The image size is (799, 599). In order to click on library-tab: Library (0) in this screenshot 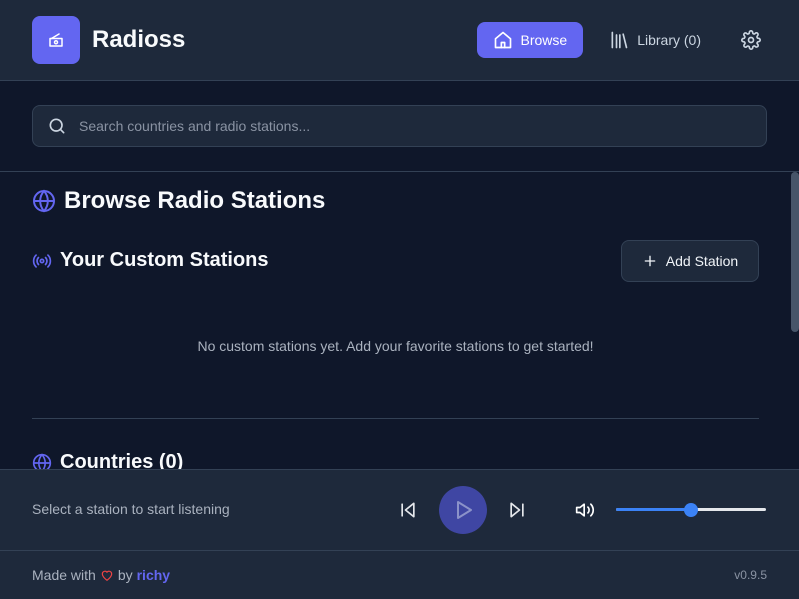, I will do `click(655, 40)`.